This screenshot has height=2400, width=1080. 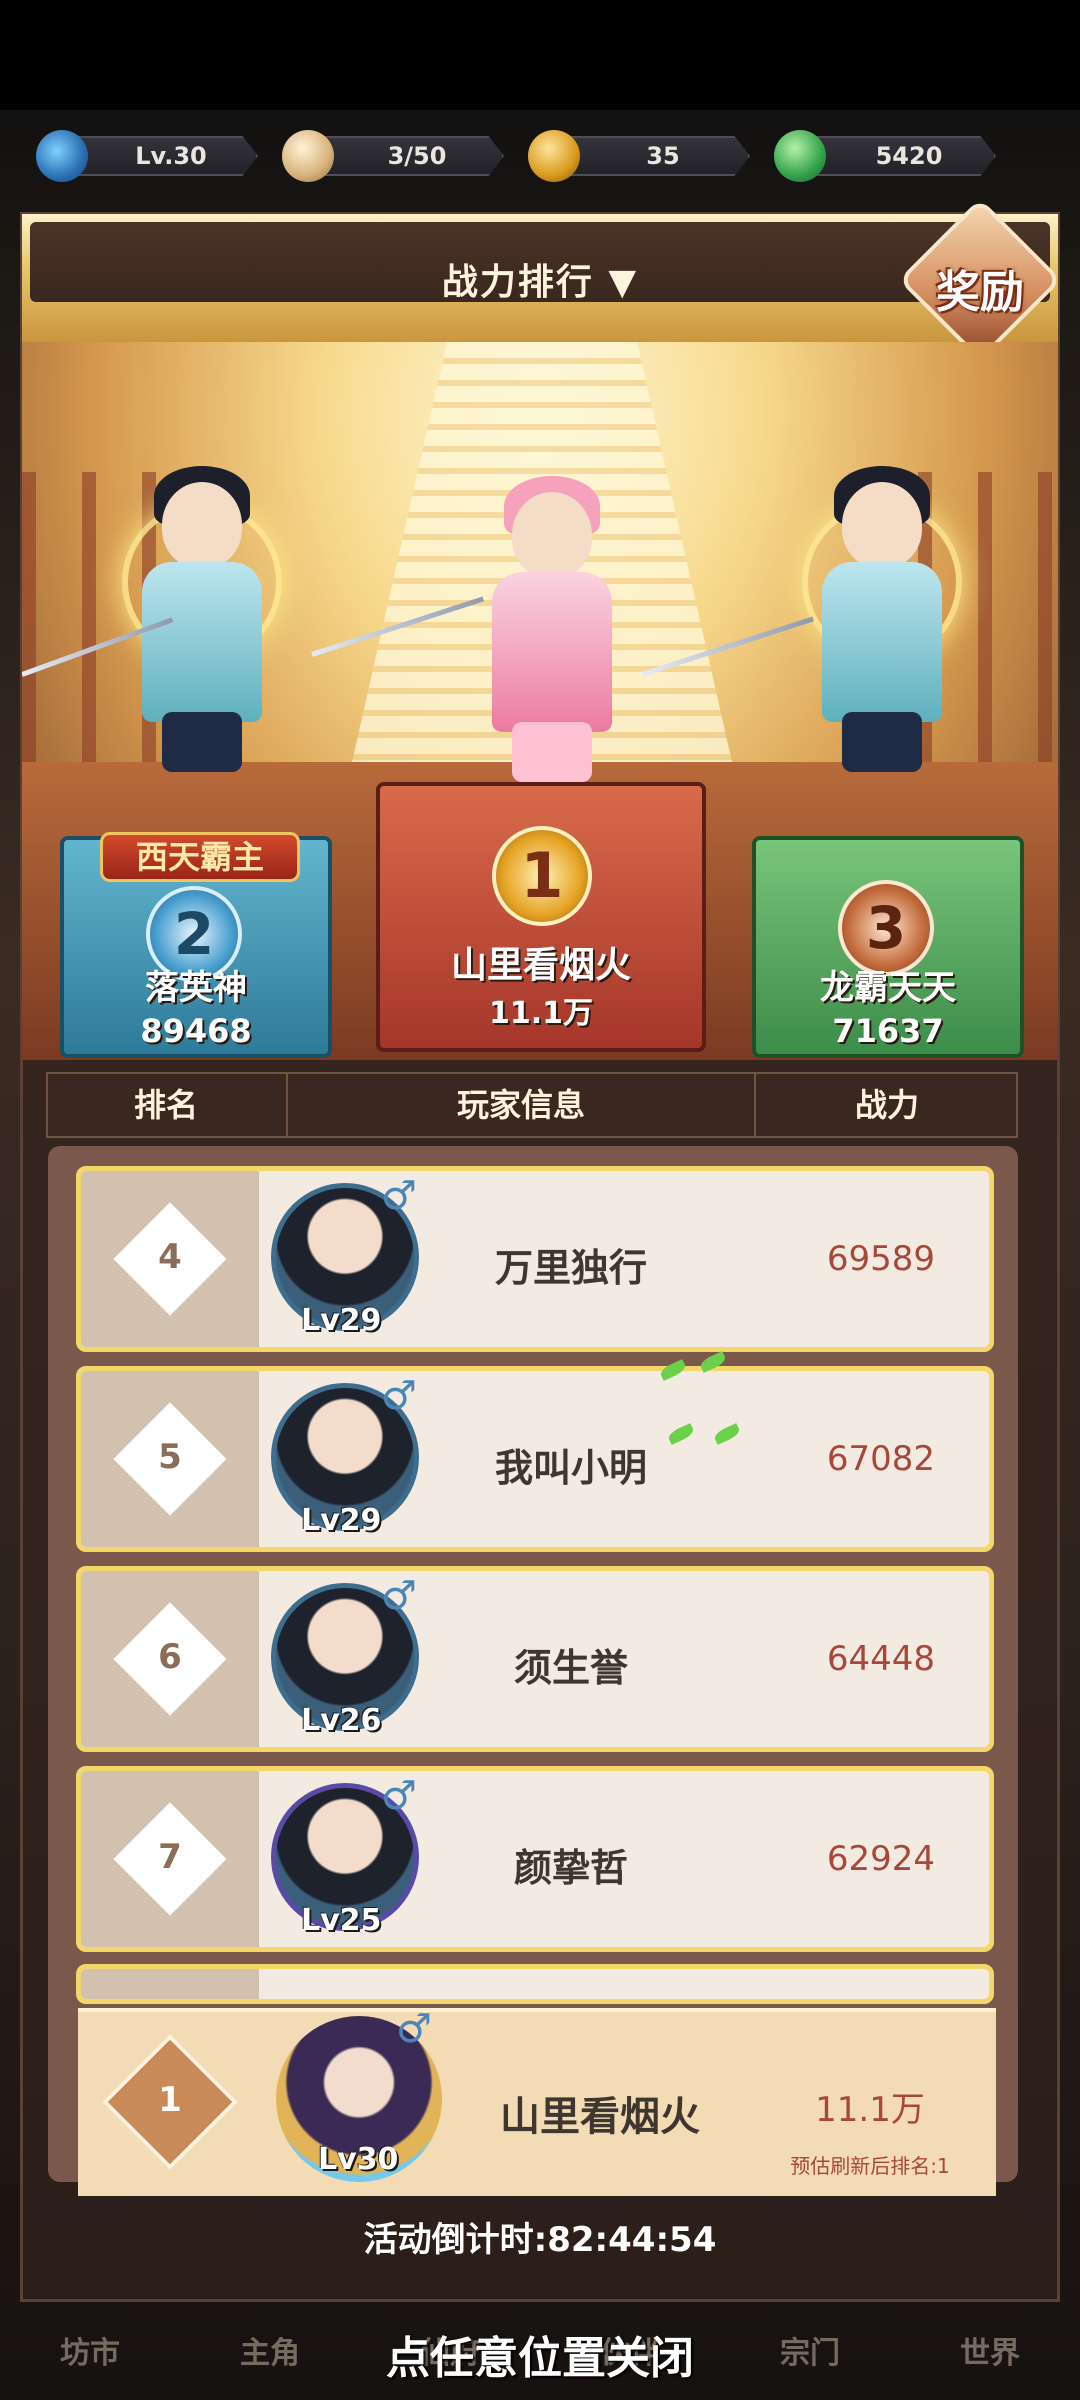 I want to click on bun-icon, so click(x=308, y=156).